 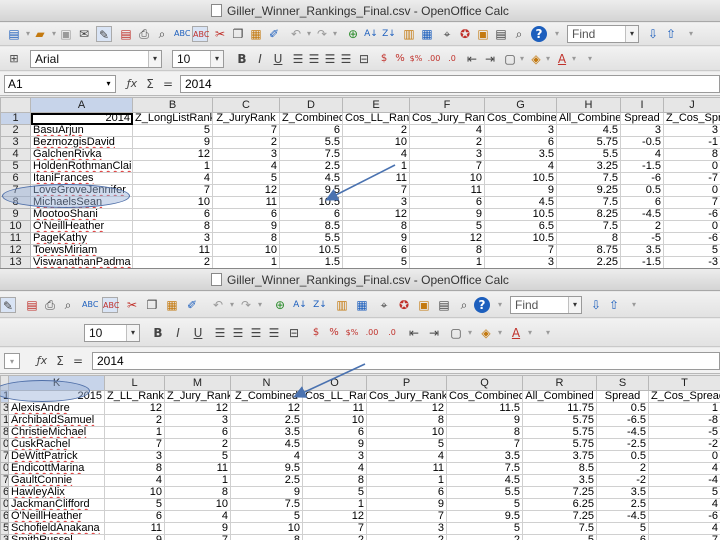 I want to click on column-header-b: B, so click(x=172, y=105).